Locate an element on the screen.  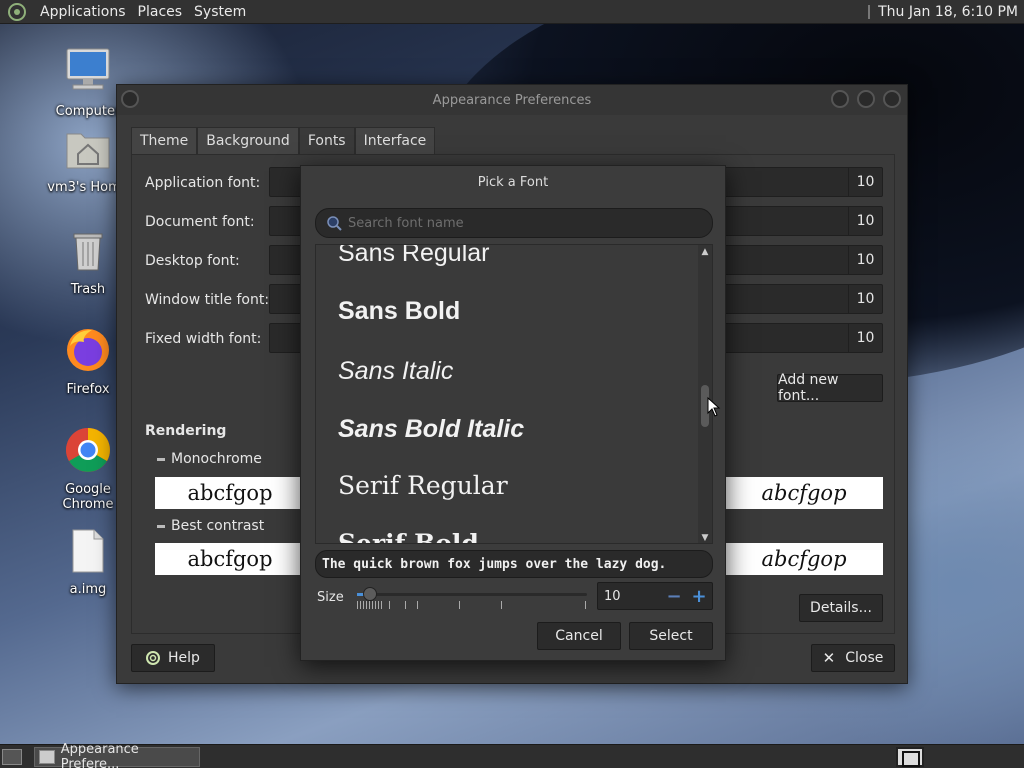
window-title-font-label: Window title font: is located at coordinates (207, 300).